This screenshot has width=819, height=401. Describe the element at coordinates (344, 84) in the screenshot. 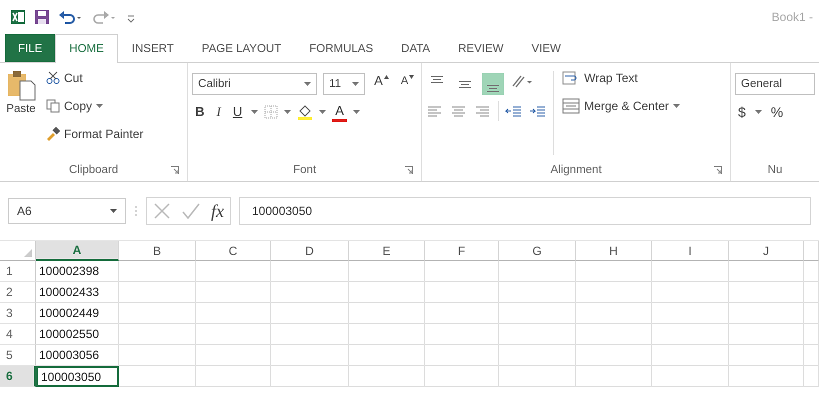

I see `font-size-field: 11` at that location.